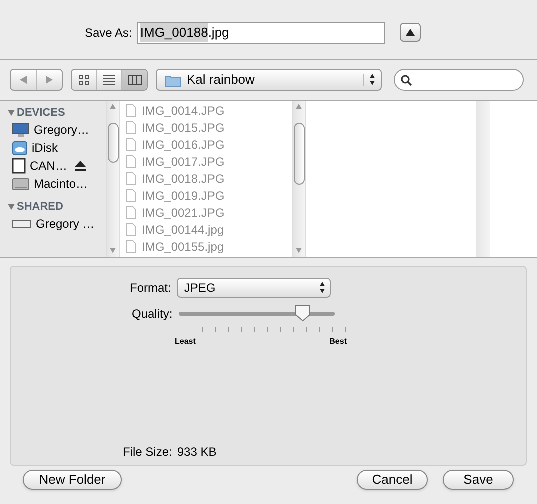  Describe the element at coordinates (254, 288) in the screenshot. I see `format-popup: JPEG` at that location.